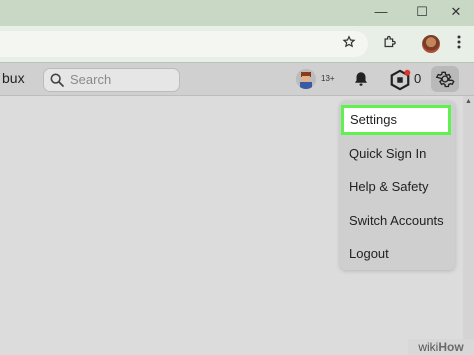 Image resolution: width=474 pixels, height=355 pixels. I want to click on star-icon, so click(349, 44).